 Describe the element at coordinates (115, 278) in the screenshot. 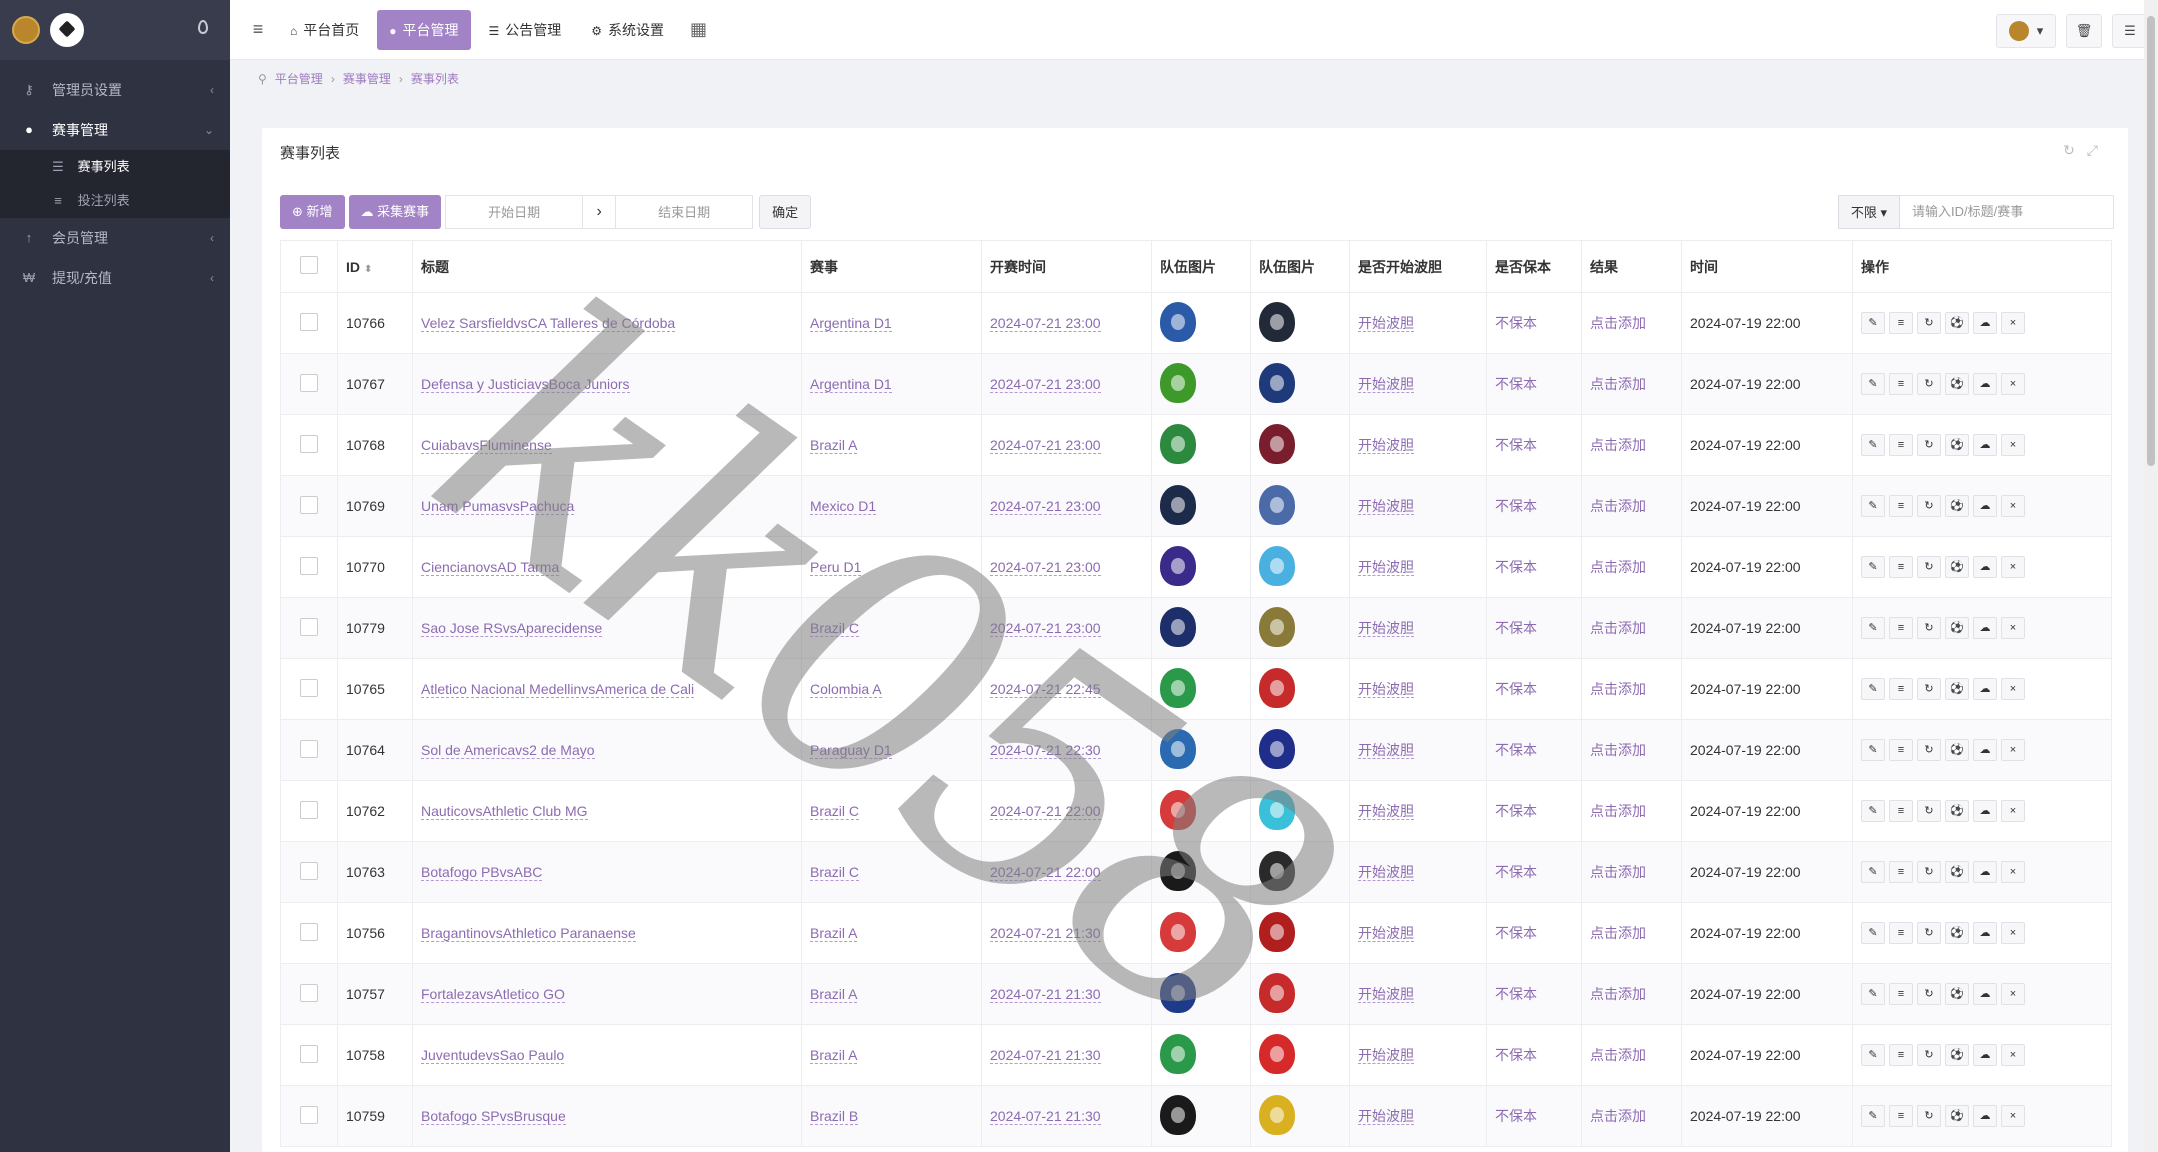

I see `sidebar-item-withdraw-recharge: ₩ 提现/充值 ‹` at that location.